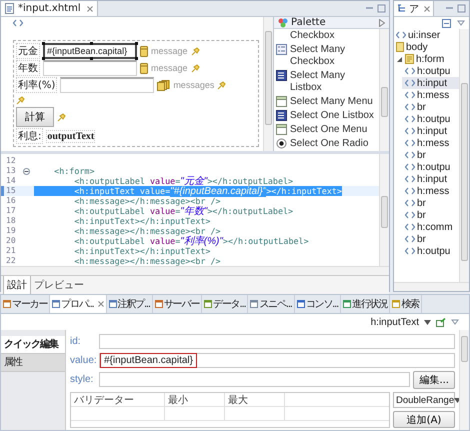 Image resolution: width=470 pixels, height=431 pixels. Describe the element at coordinates (409, 59) in the screenshot. I see `form-icon` at that location.